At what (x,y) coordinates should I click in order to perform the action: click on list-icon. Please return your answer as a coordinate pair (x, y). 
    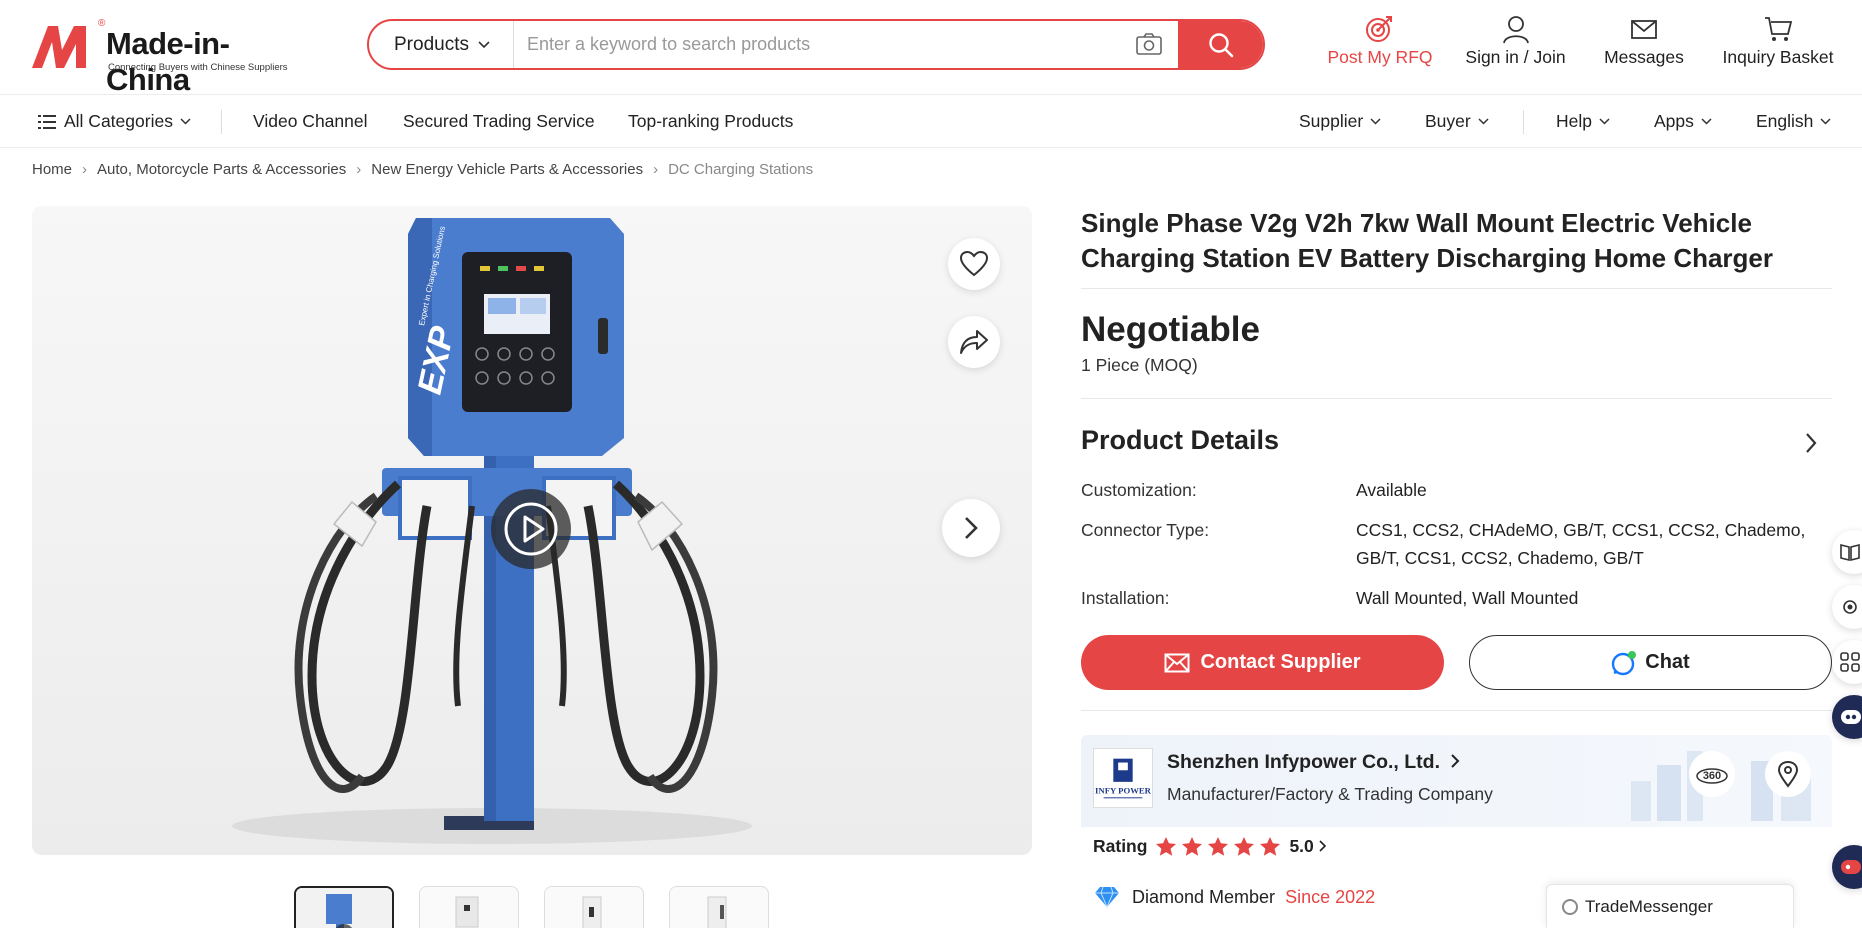
    Looking at the image, I should click on (47, 121).